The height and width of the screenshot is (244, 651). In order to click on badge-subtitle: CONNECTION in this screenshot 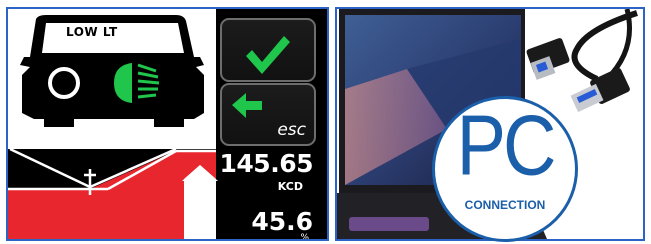, I will do `click(505, 205)`.